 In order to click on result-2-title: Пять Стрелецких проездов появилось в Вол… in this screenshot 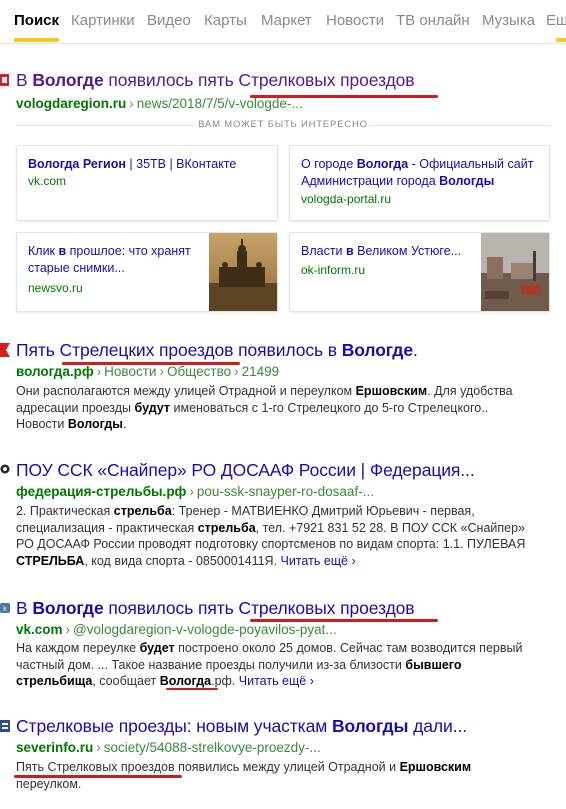, I will do `click(217, 350)`.